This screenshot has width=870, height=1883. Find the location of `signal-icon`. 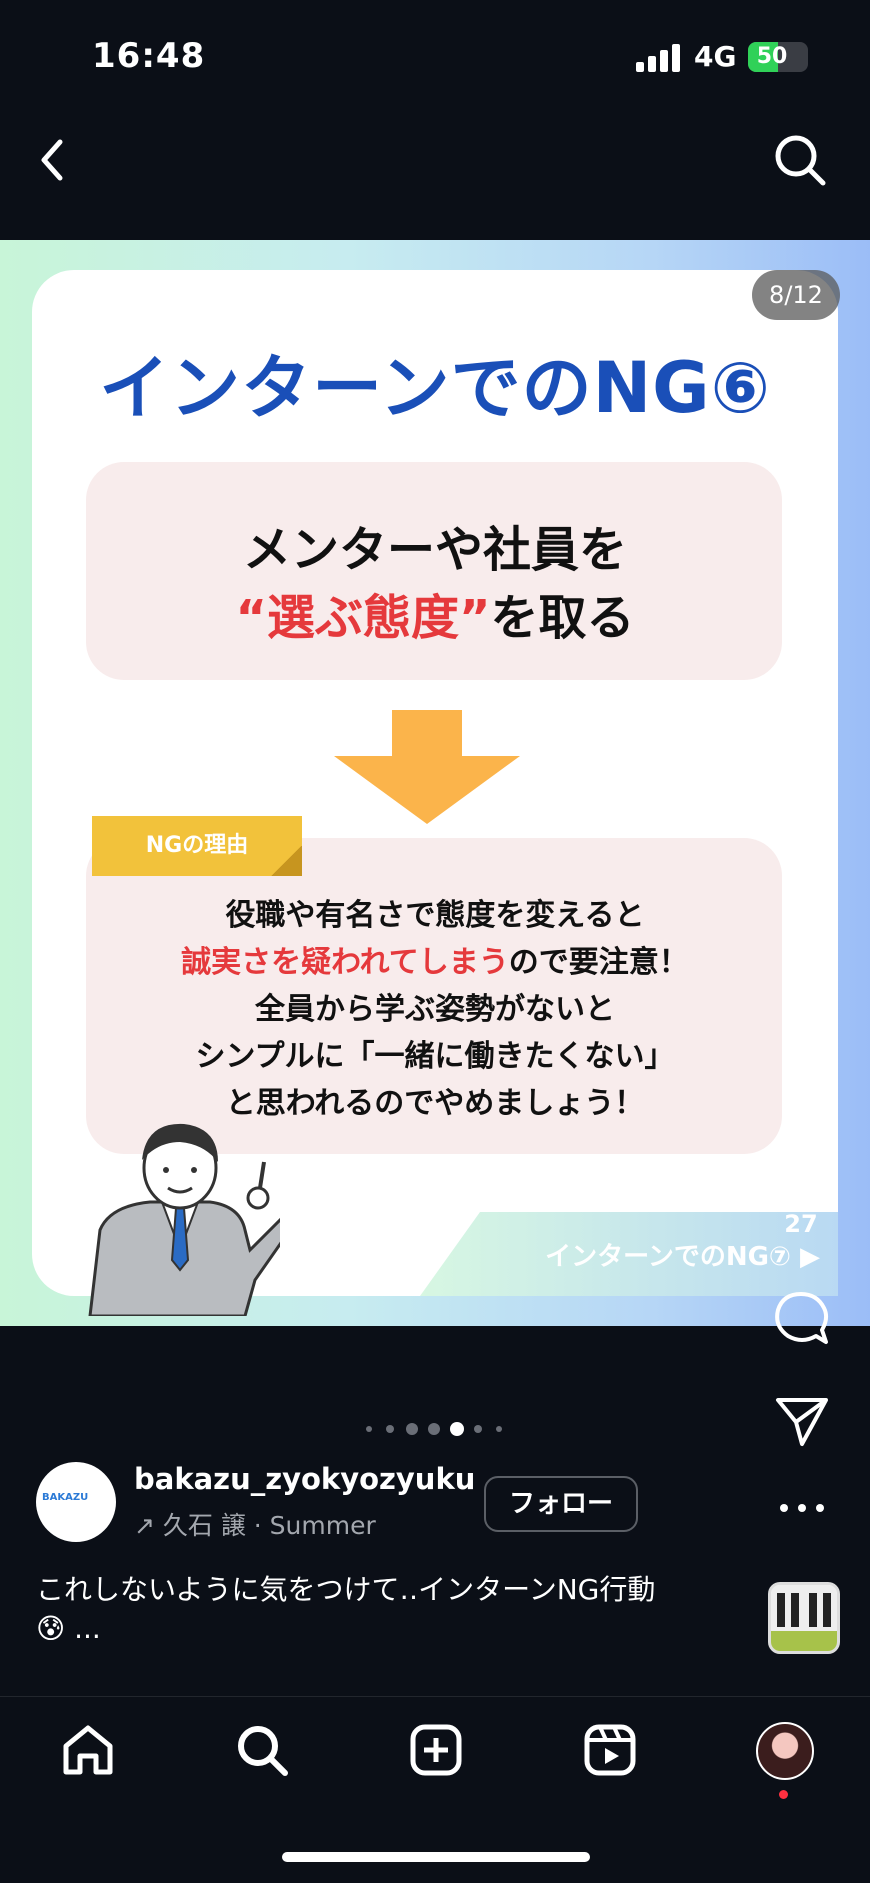

signal-icon is located at coordinates (658, 58).